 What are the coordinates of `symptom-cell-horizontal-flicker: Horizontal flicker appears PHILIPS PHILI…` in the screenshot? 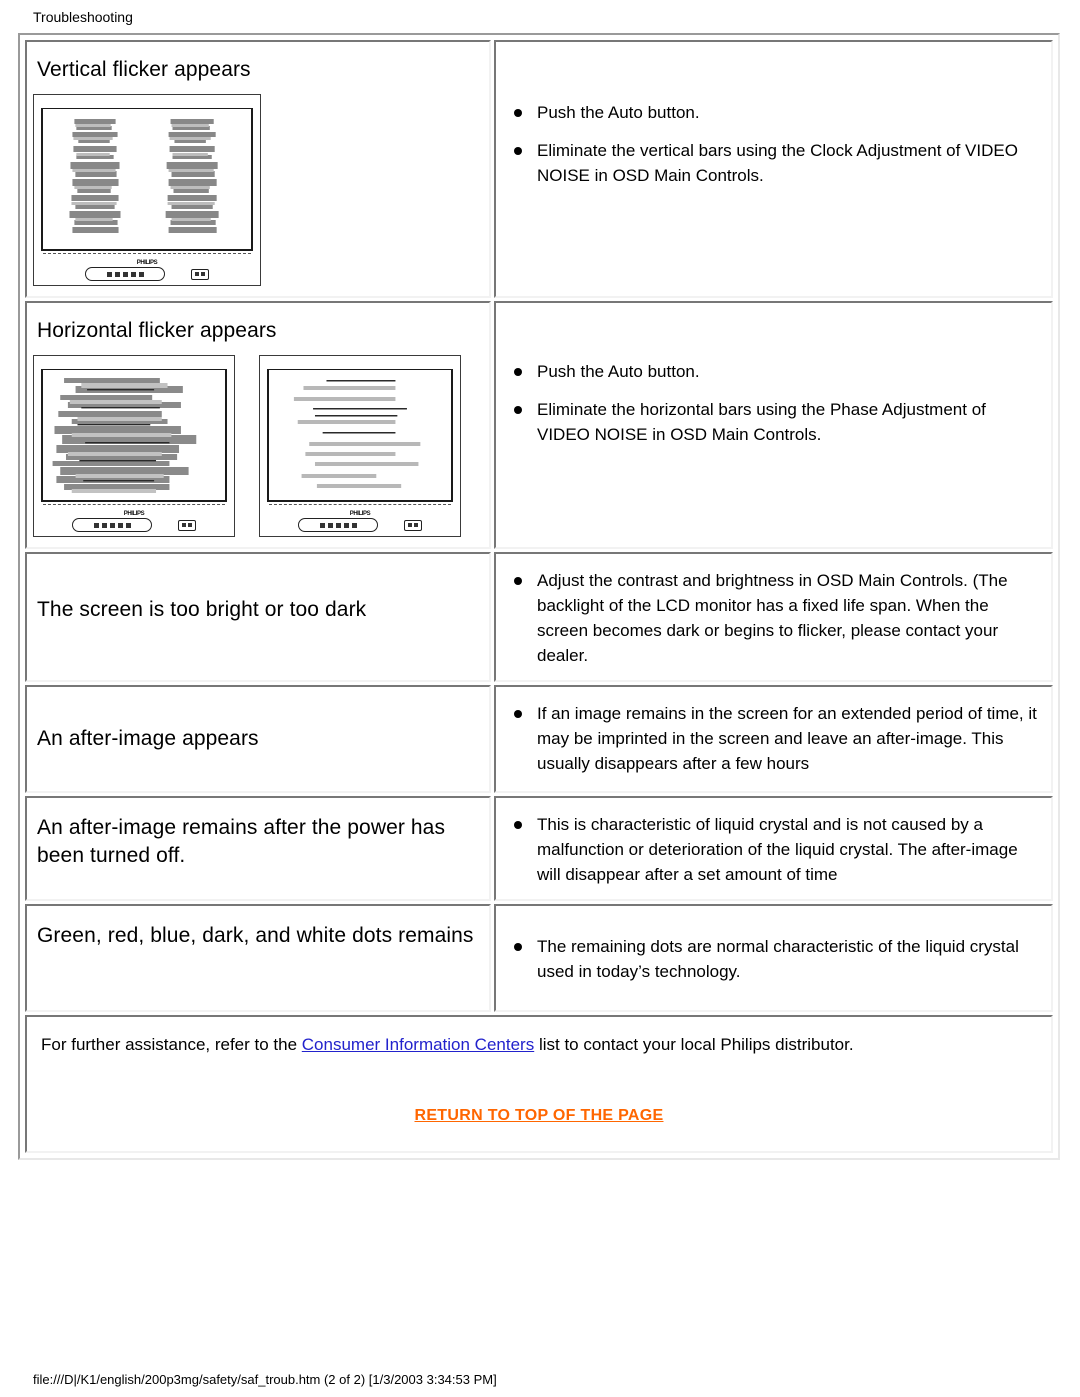 It's located at (258, 425).